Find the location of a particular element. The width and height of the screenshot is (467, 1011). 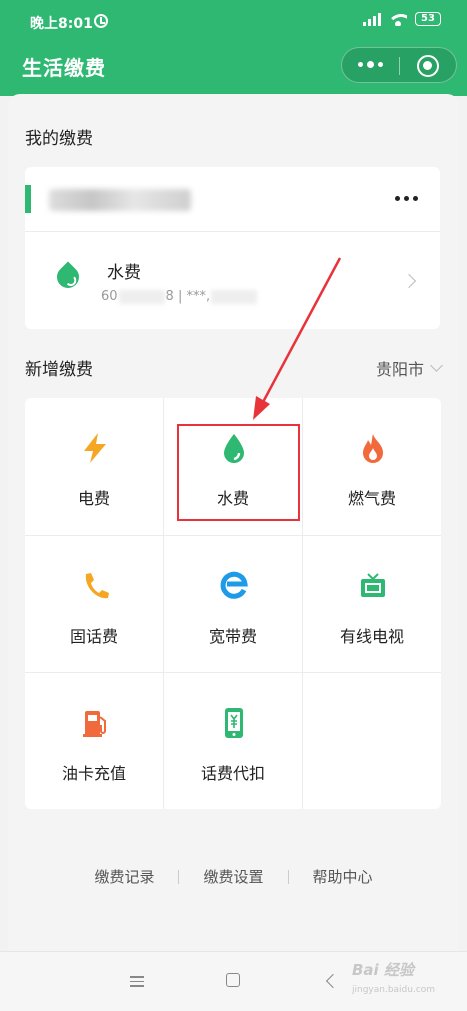

system-nav-bar is located at coordinates (233, 981).